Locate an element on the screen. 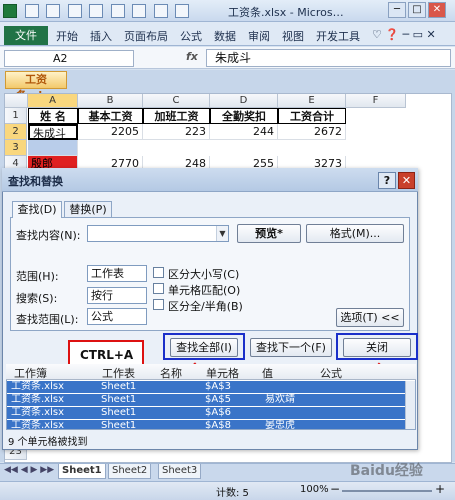 The width and height of the screenshot is (455, 500). find-what-label: 查找内容(N): is located at coordinates (48, 235).